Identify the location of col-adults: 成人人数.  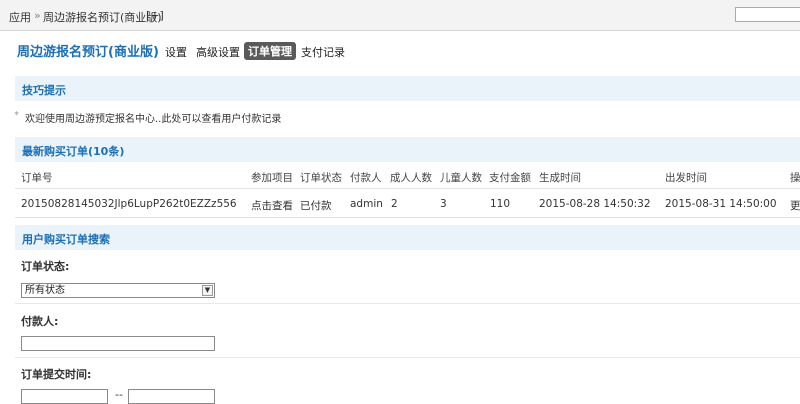
(411, 178).